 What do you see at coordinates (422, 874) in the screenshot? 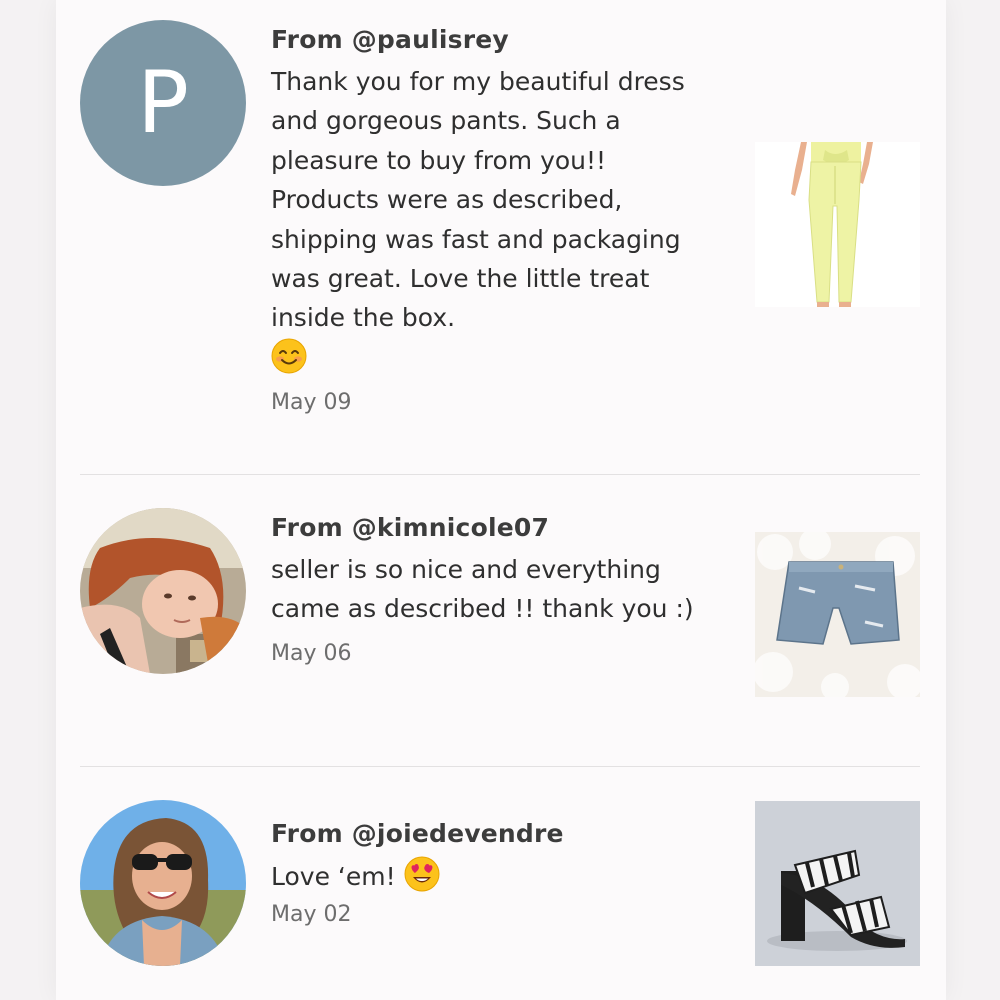
I see `heart-eyes-icon` at bounding box center [422, 874].